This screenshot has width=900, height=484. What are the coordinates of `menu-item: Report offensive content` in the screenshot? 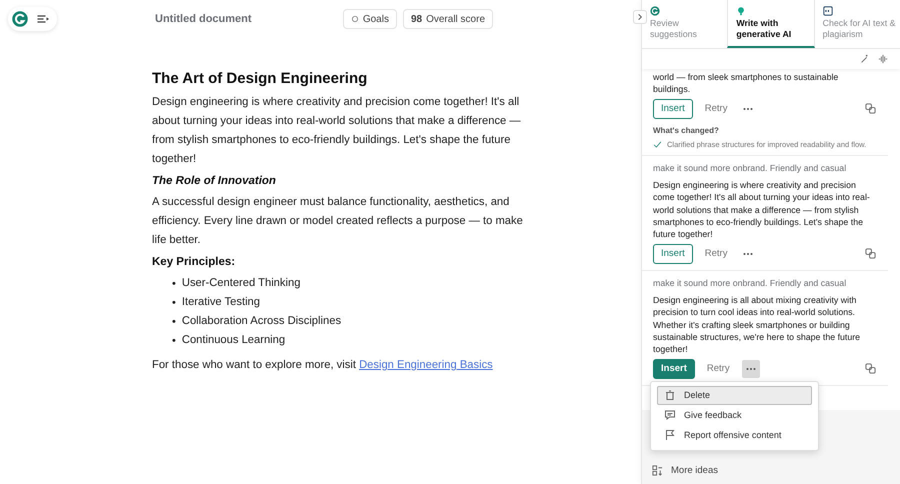 It's located at (734, 435).